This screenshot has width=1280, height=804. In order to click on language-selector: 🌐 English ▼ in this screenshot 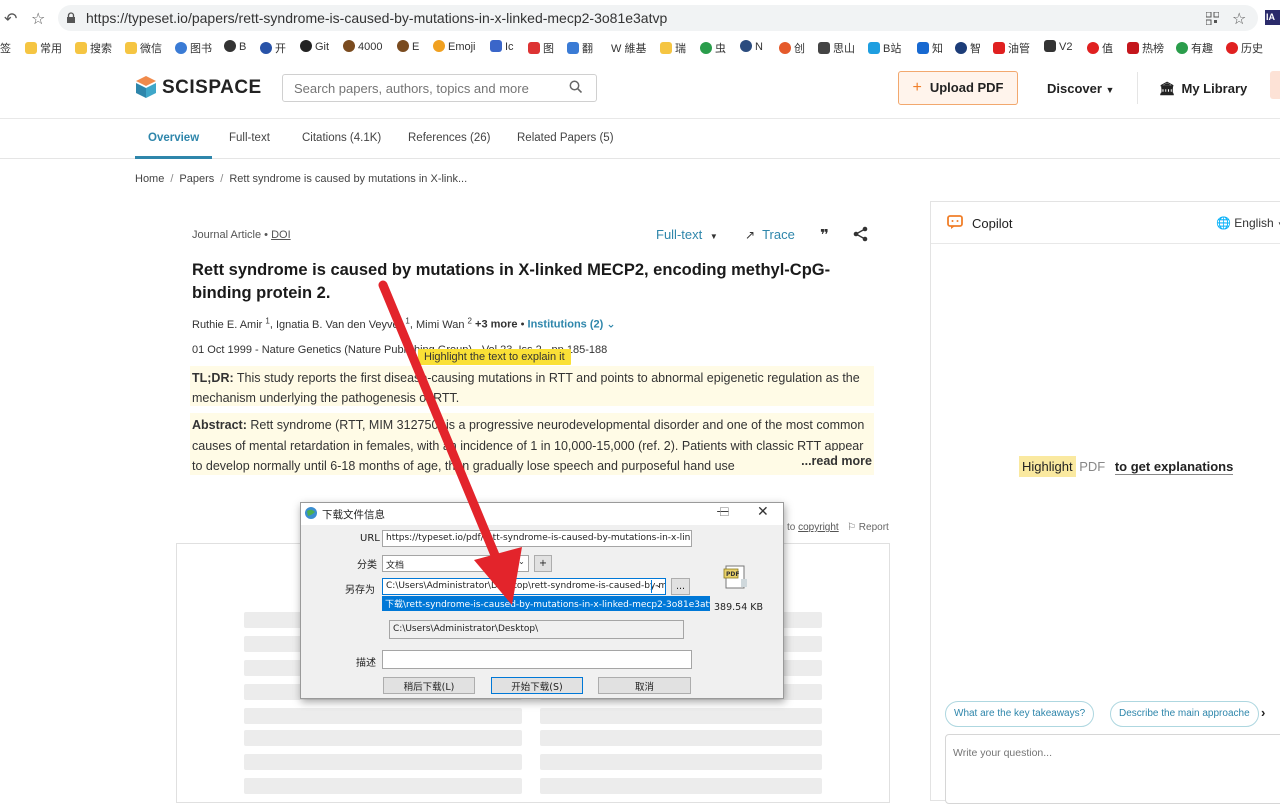, I will do `click(1248, 223)`.